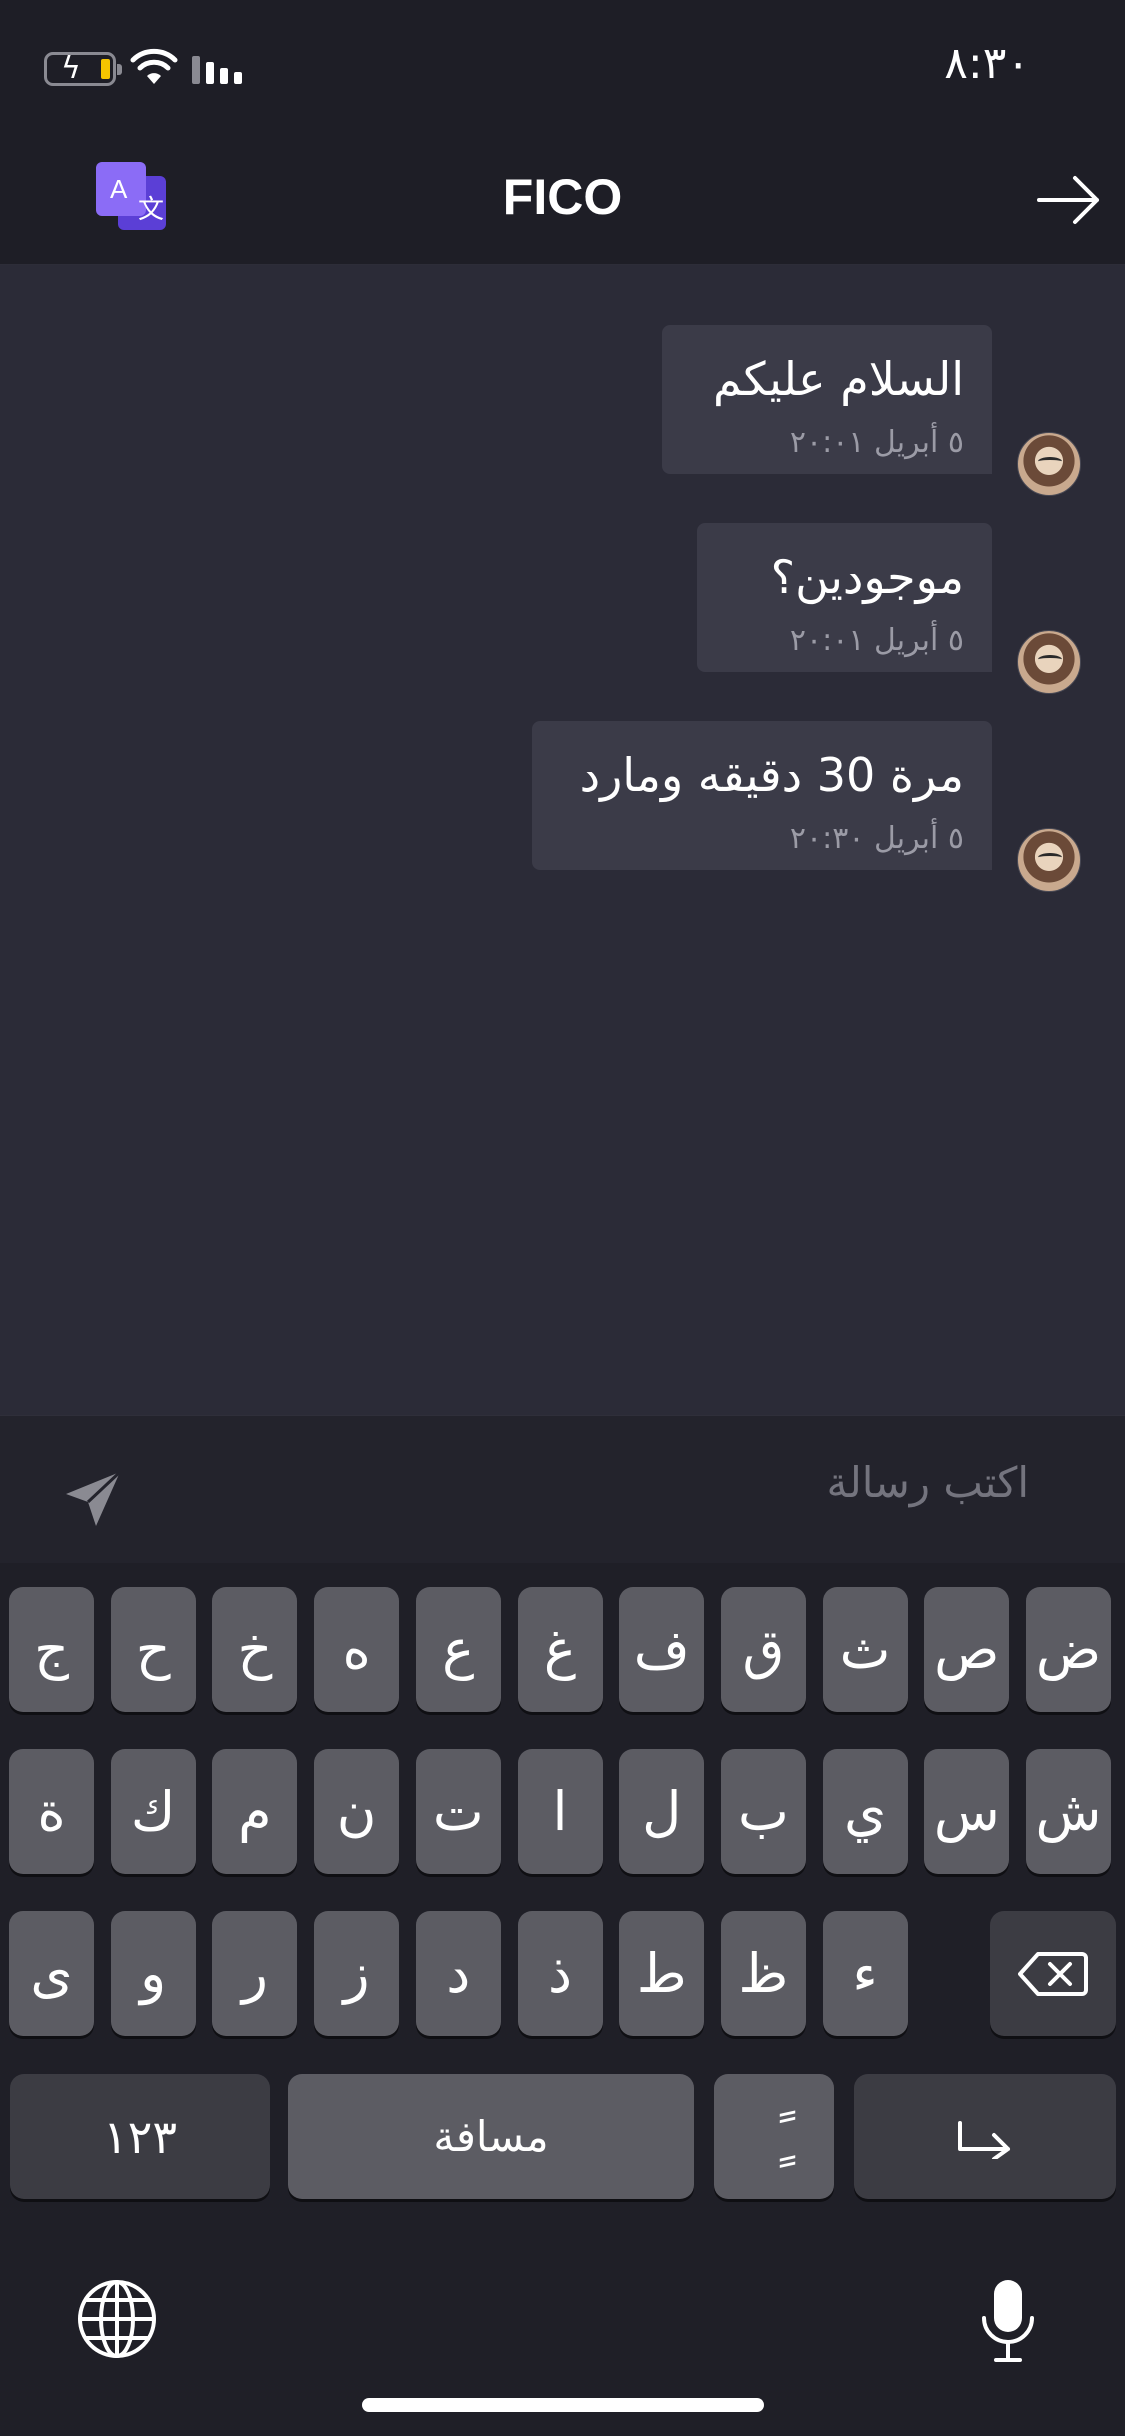 The width and height of the screenshot is (1125, 2436). I want to click on battery-icon: ϟ, so click(83, 68).